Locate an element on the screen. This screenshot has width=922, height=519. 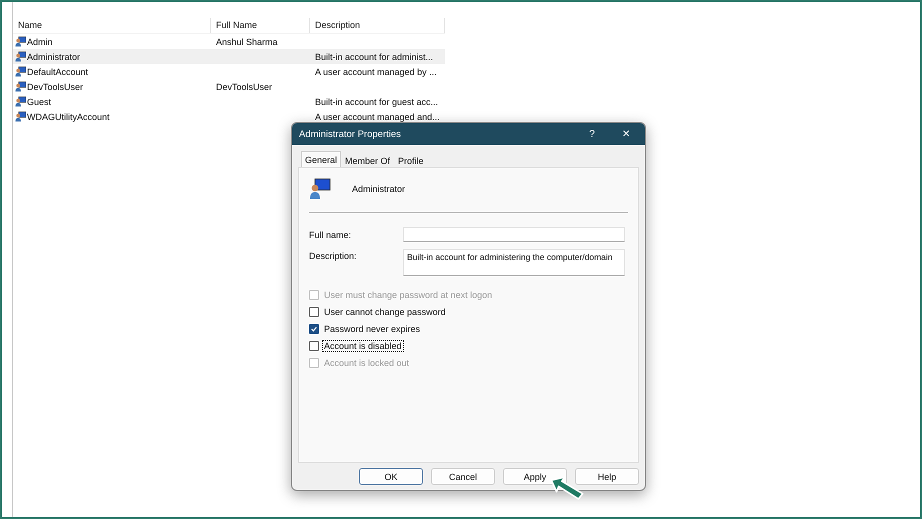
checkbox-label: Account is disabled is located at coordinates (363, 346).